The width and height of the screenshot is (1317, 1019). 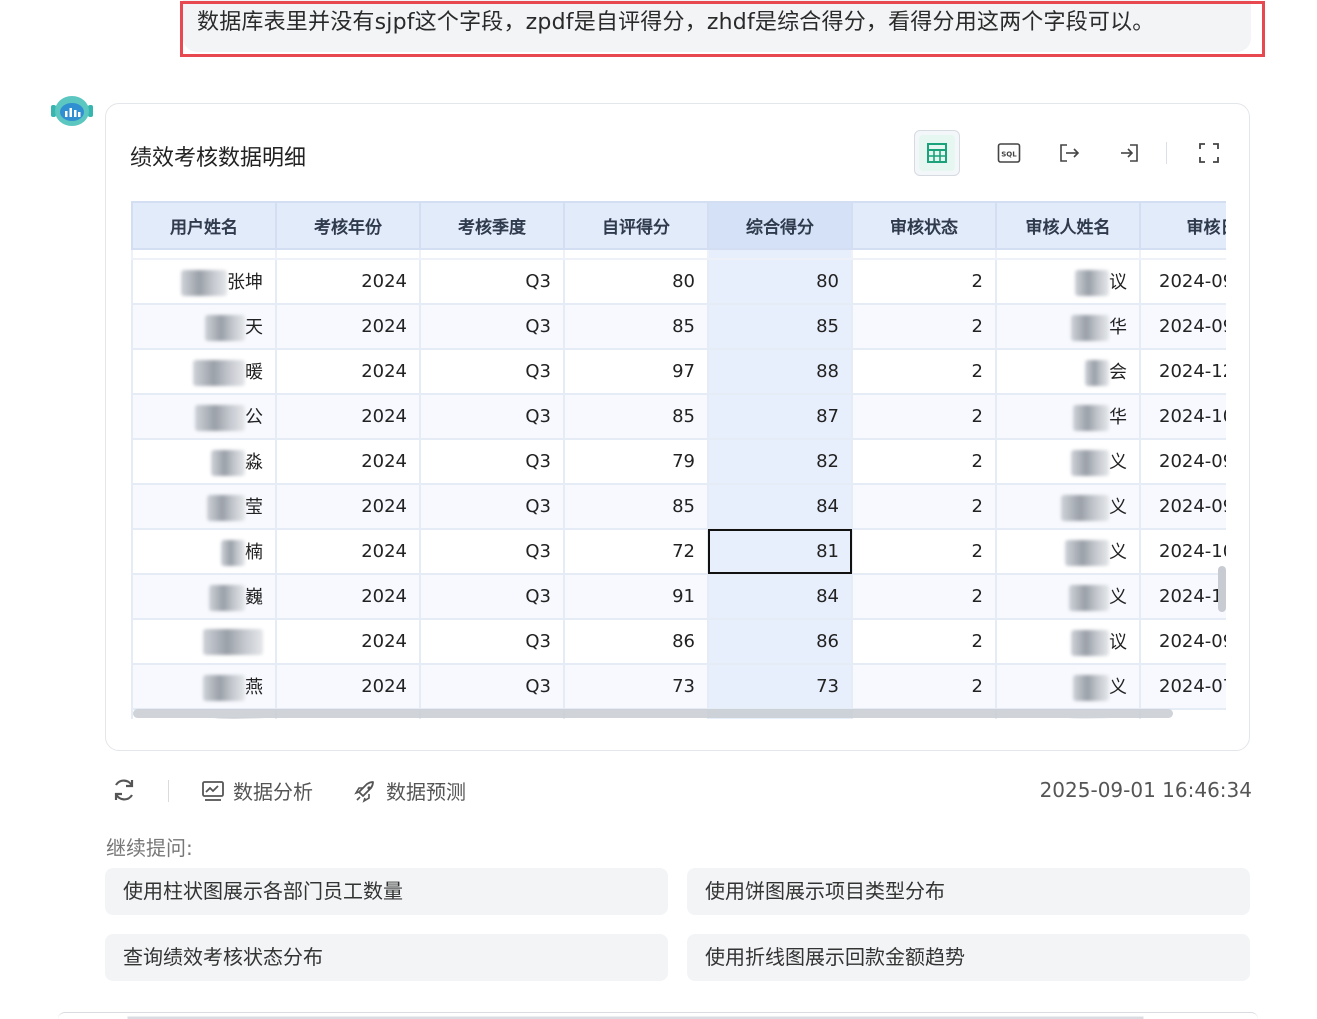 I want to click on data-analysis-button: 数据分析, so click(x=257, y=790).